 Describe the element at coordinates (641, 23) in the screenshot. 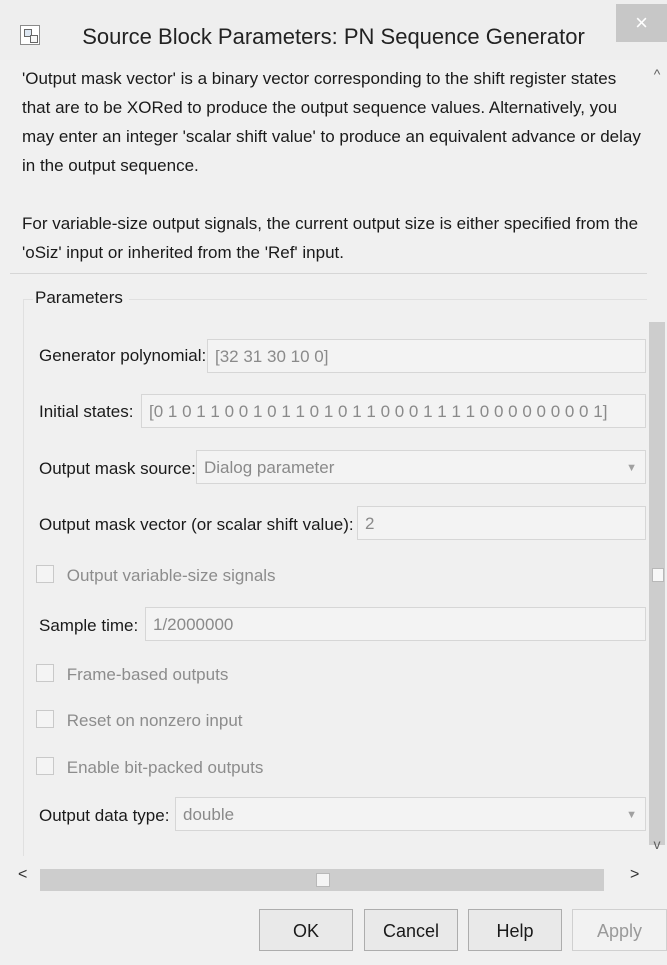

I see `close-button: ×` at that location.